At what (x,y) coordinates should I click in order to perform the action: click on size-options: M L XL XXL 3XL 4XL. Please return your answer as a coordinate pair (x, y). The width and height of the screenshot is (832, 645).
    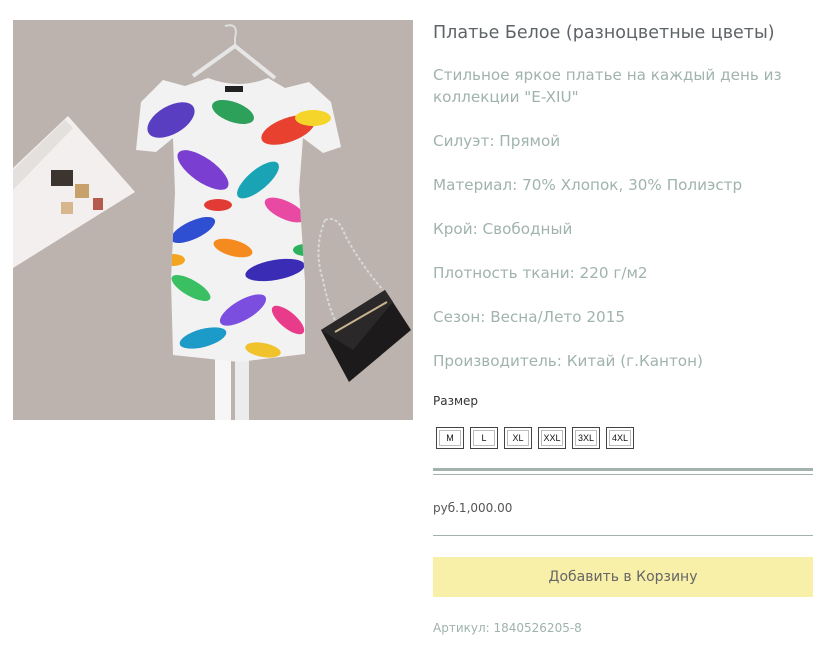
    Looking at the image, I should click on (535, 438).